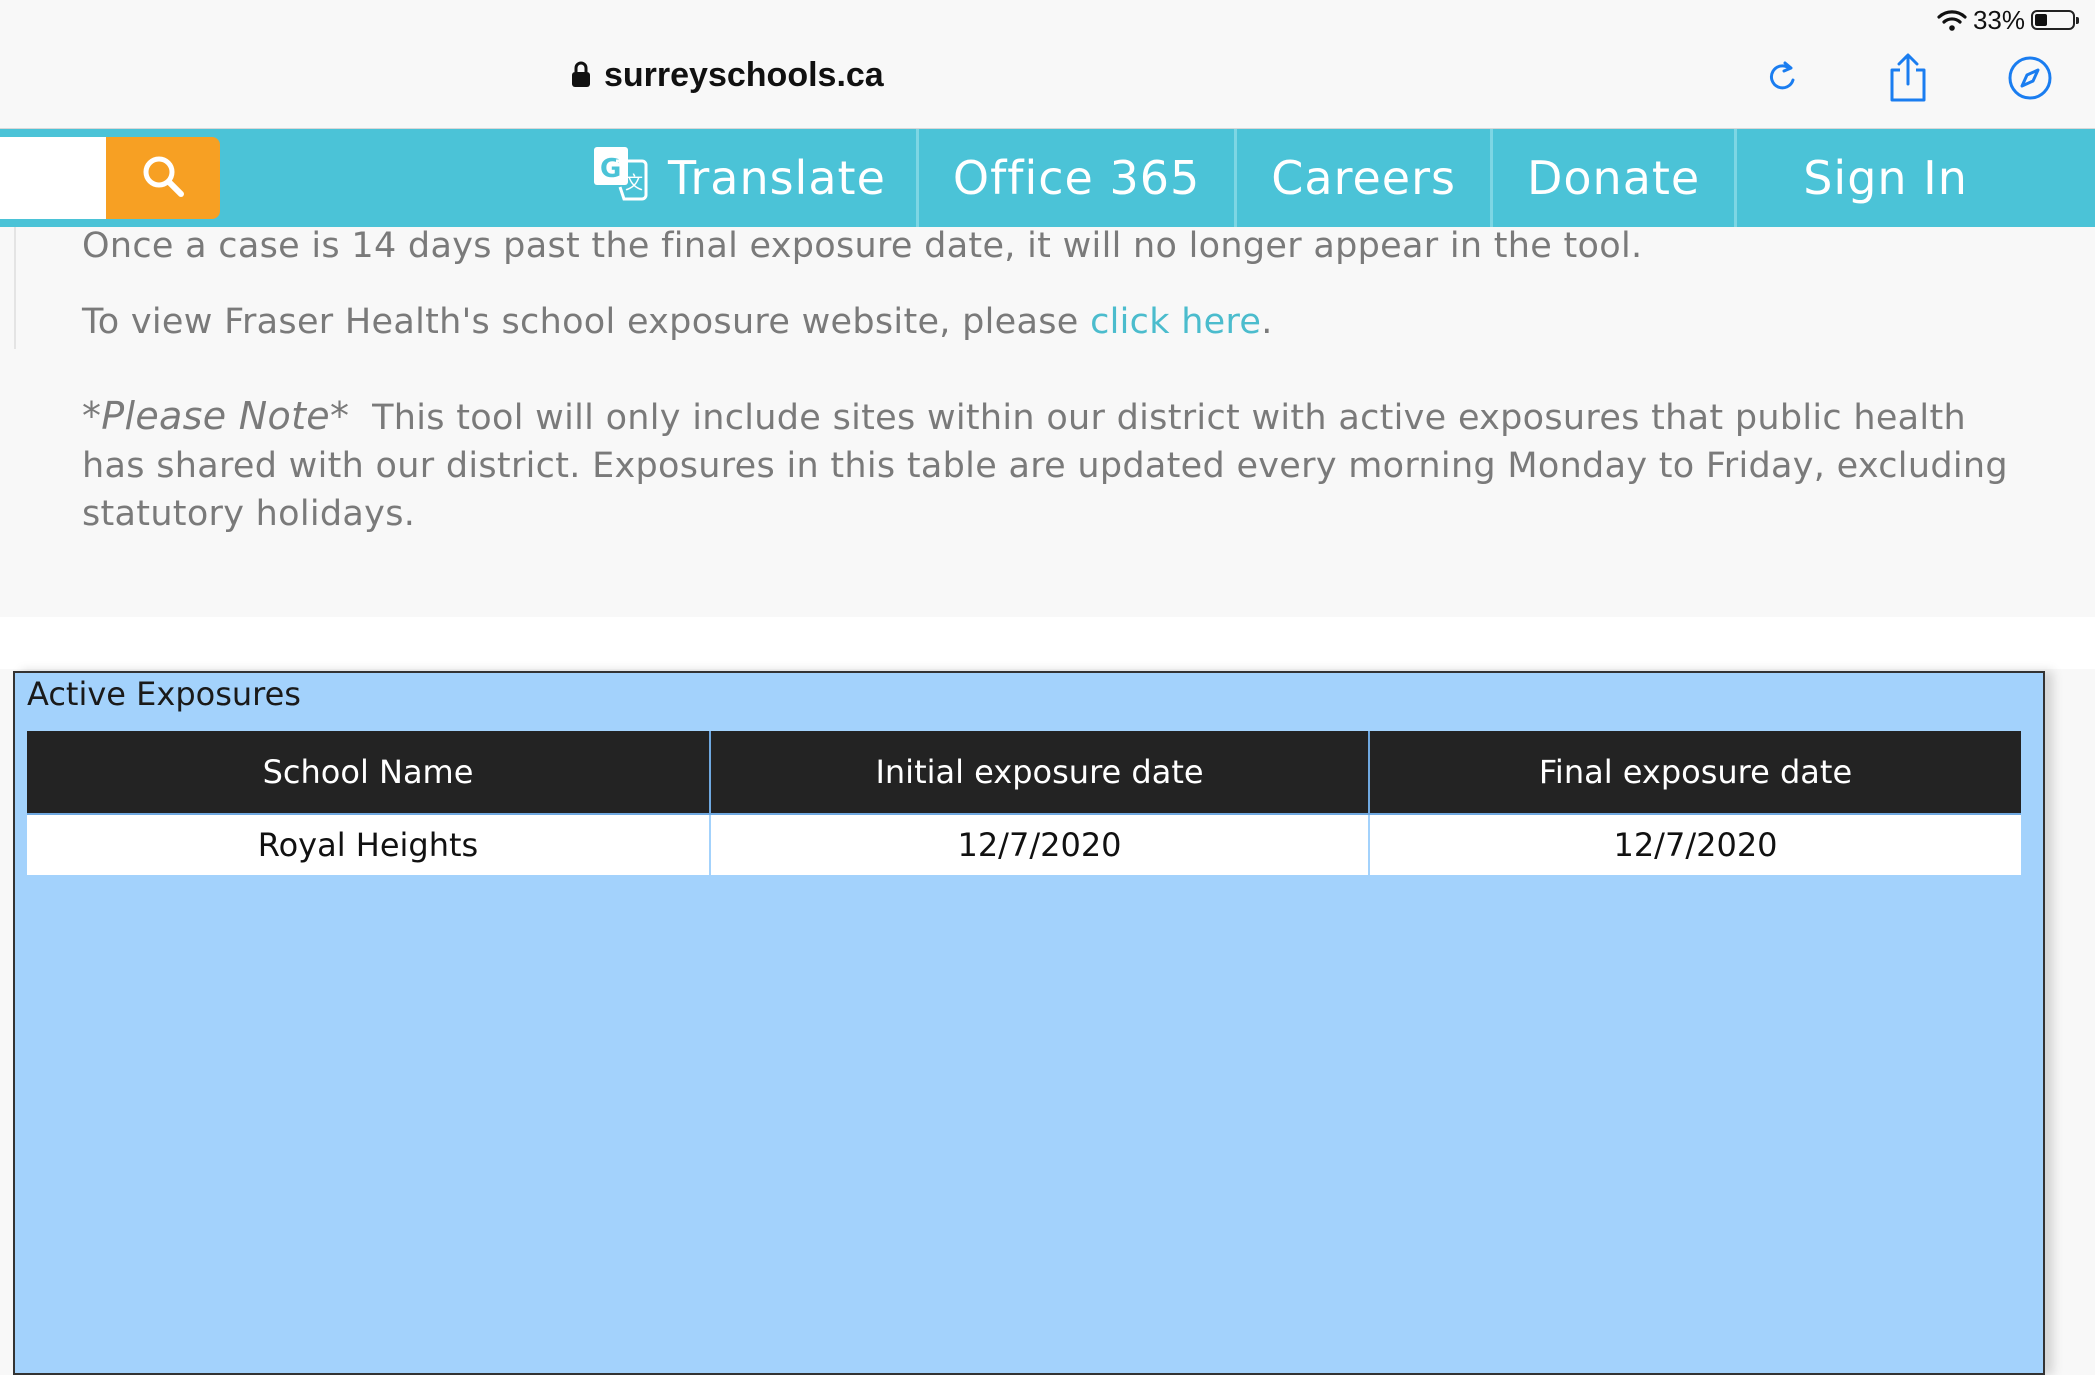  I want to click on cell-initial-exposure-date: 12/7/2020, so click(1040, 844).